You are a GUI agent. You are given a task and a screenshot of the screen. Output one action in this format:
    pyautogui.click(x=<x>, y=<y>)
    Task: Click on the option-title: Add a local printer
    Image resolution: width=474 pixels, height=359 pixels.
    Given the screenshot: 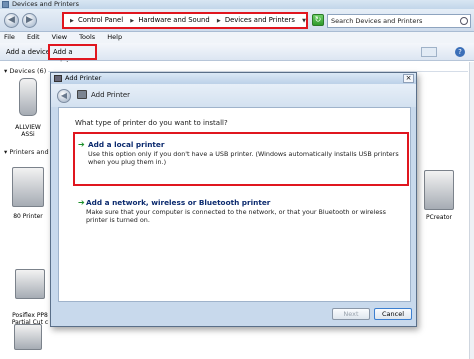 What is the action you would take?
    pyautogui.click(x=247, y=144)
    